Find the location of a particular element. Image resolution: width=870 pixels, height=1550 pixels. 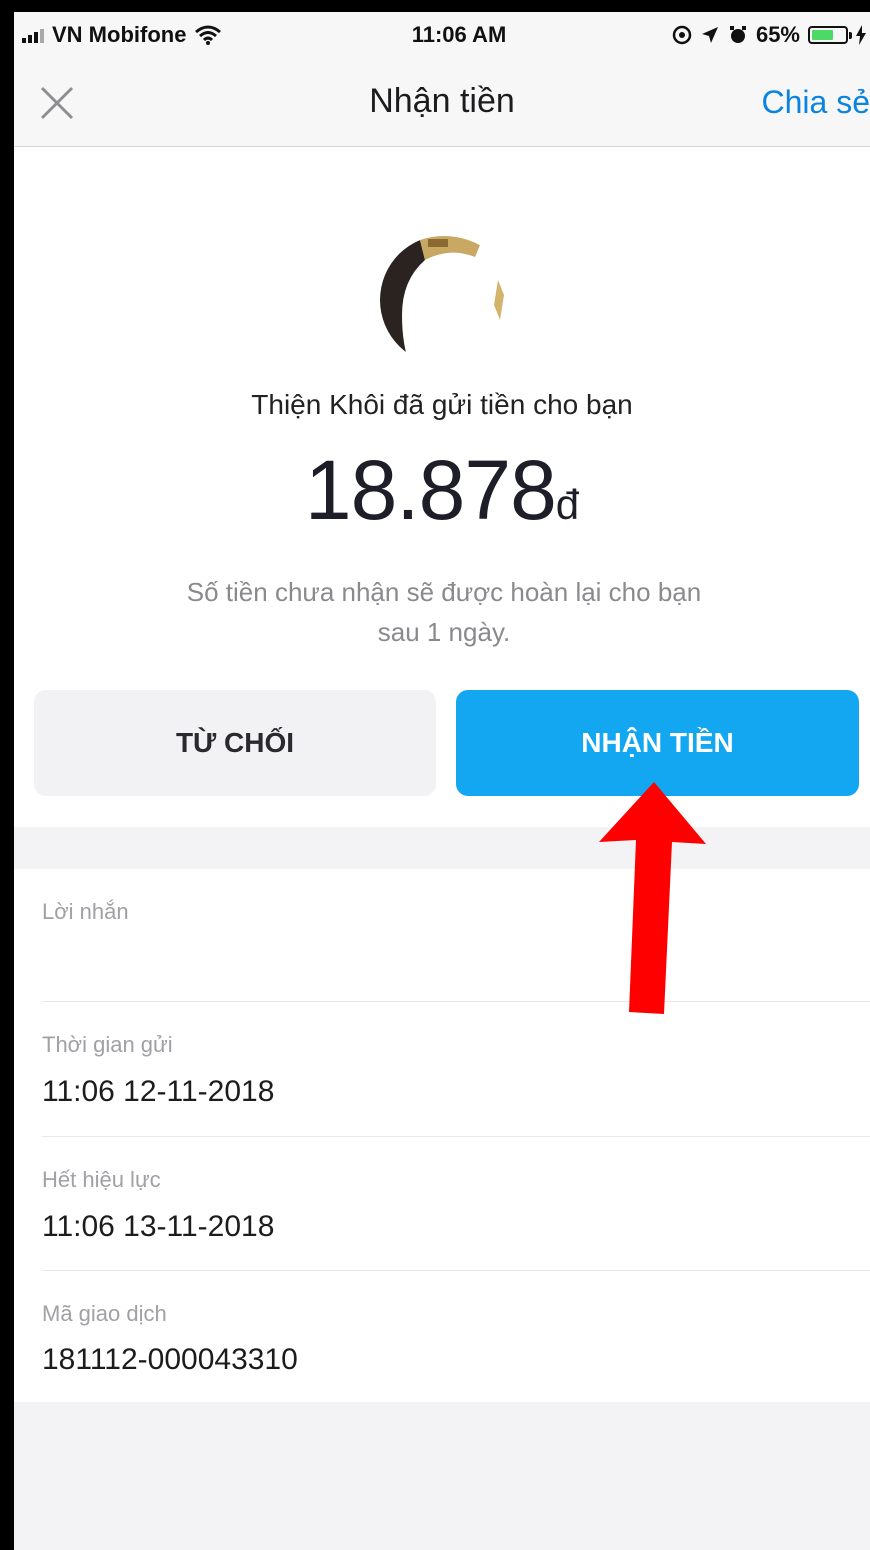

section-divider is located at coordinates (442, 848).